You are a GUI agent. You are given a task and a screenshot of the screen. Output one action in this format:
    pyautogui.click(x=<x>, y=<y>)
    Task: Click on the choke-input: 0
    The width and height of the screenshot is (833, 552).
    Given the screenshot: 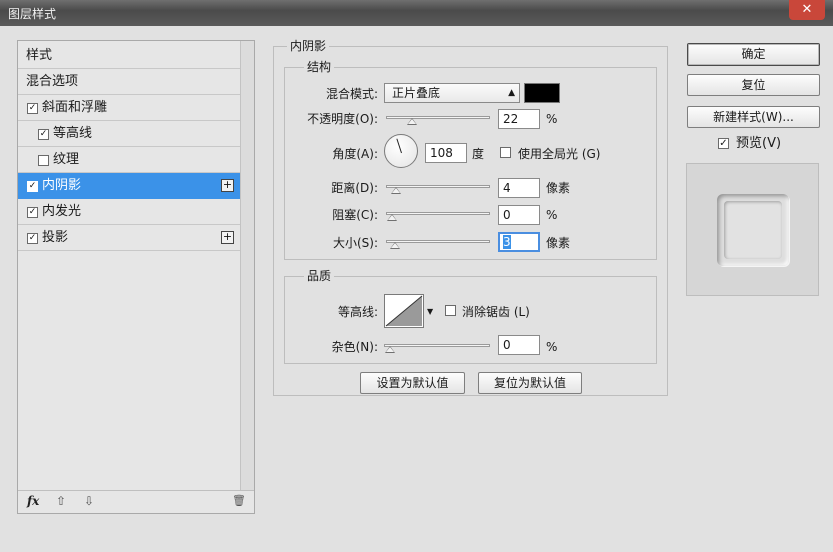 What is the action you would take?
    pyautogui.click(x=519, y=215)
    